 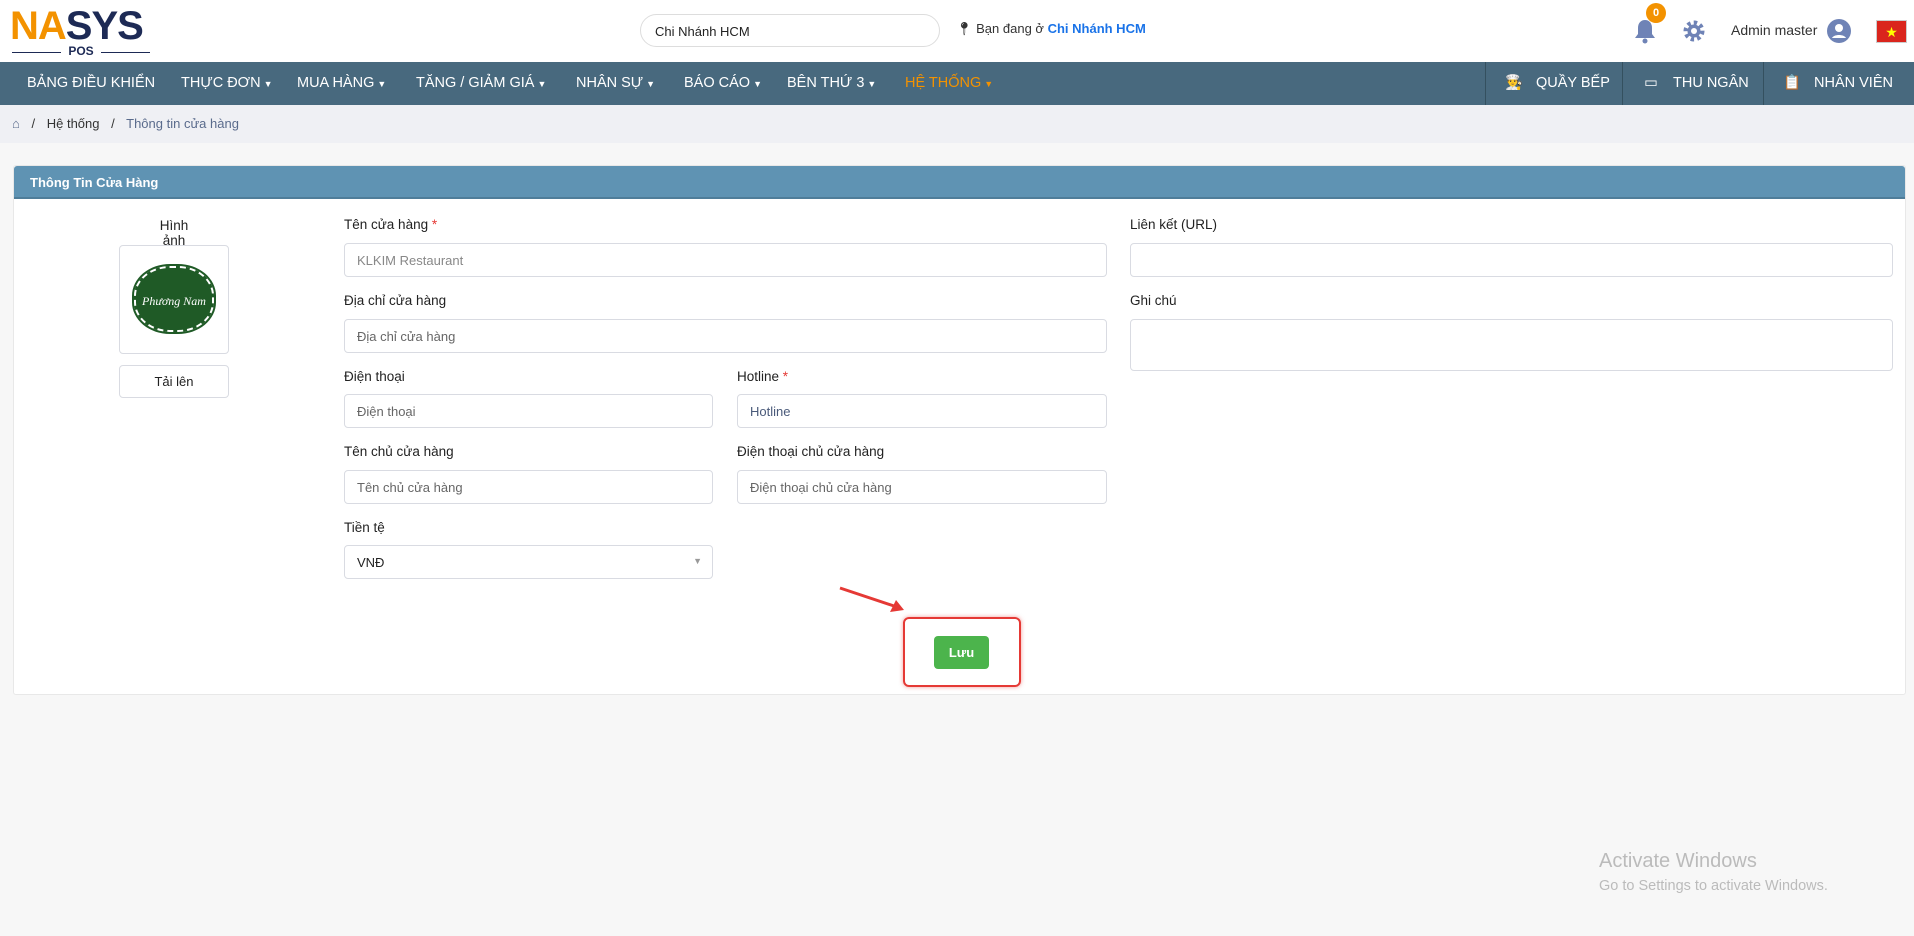 I want to click on panel-title: Thông Tin Cửa Hàng, so click(x=959, y=182).